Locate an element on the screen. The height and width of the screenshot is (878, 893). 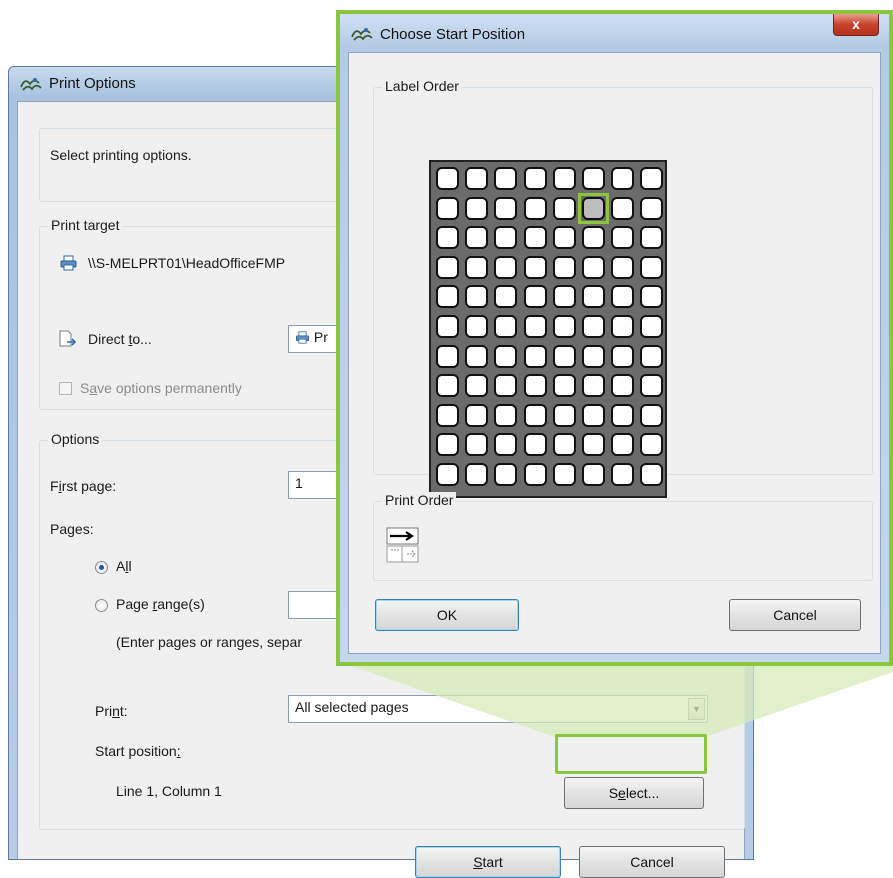
cs-cancel-button: Cancel is located at coordinates (795, 615).